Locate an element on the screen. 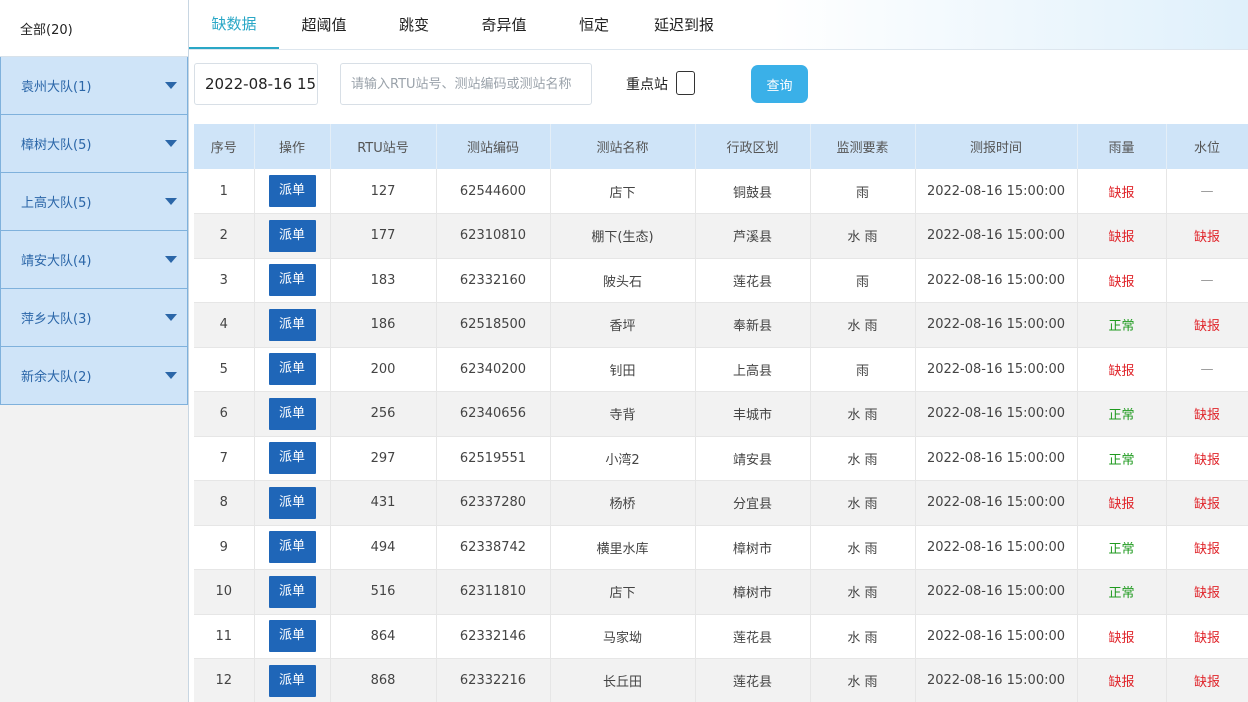 The image size is (1248, 702). header-rain: 雨量 is located at coordinates (1122, 146).